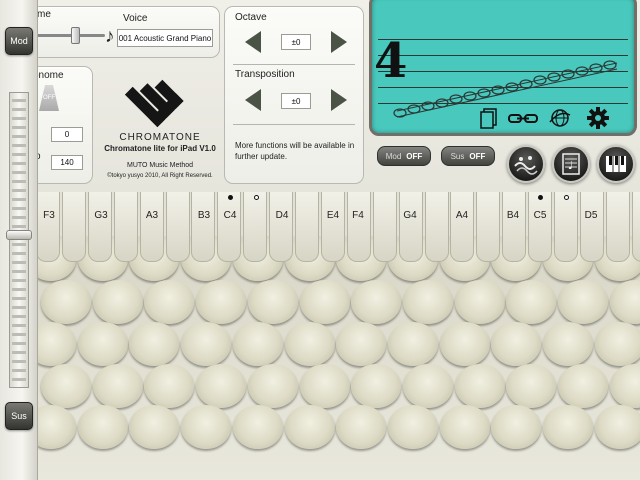  I want to click on link-icon, so click(523, 119).